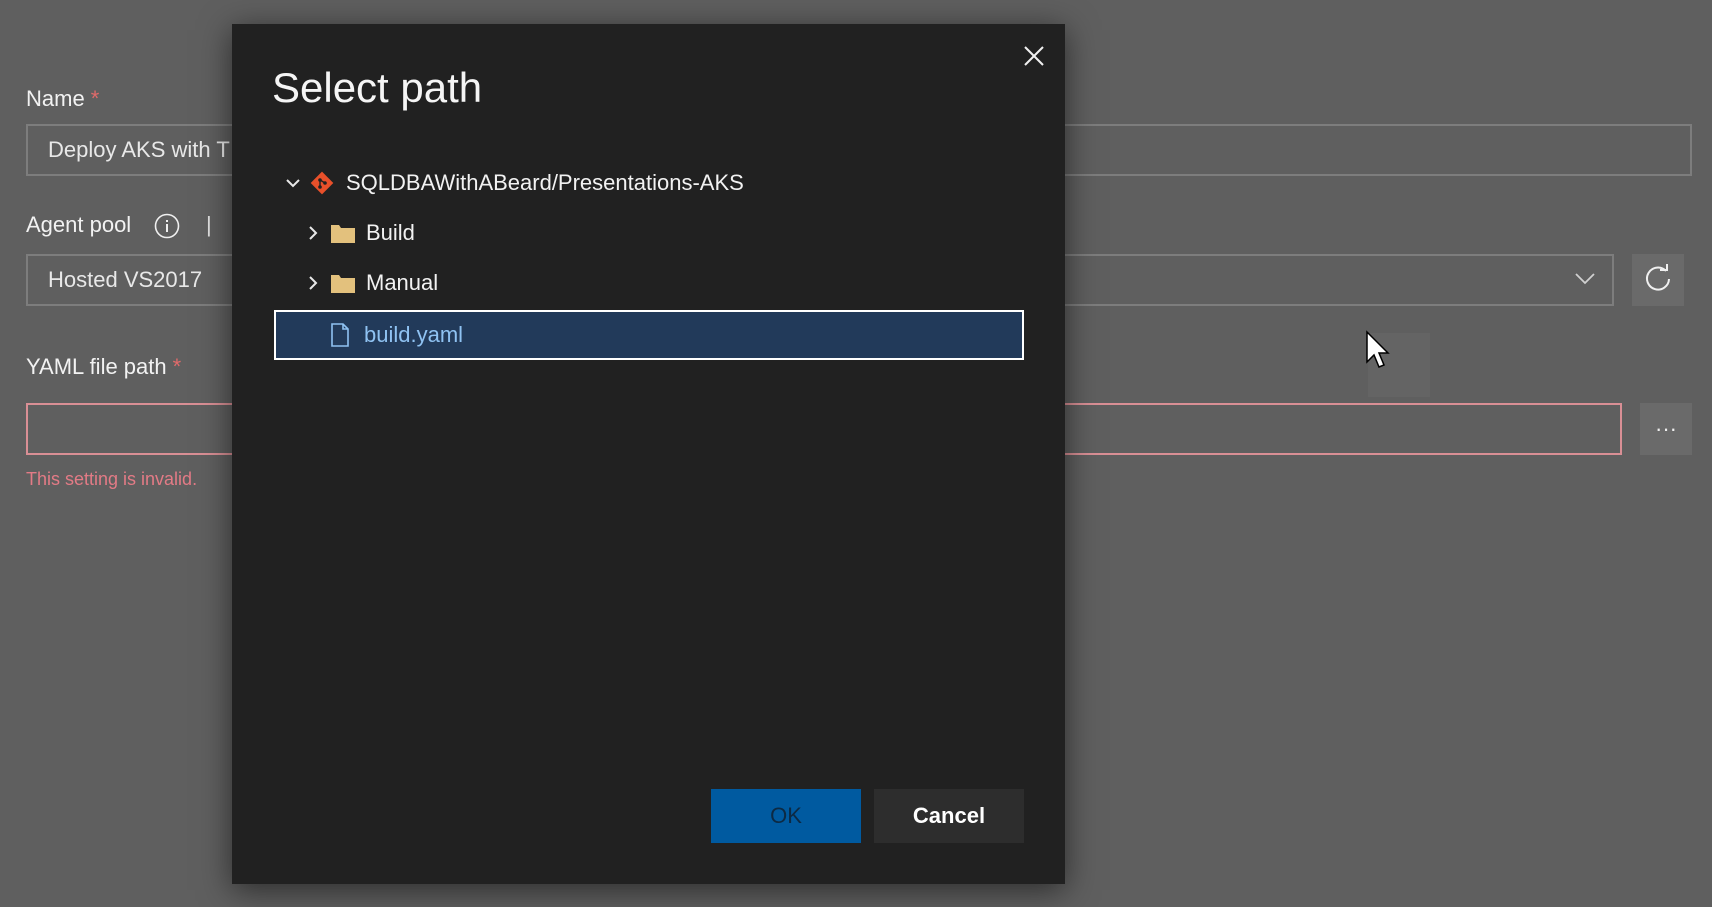 The image size is (1712, 907). I want to click on close-icon, so click(1034, 58).